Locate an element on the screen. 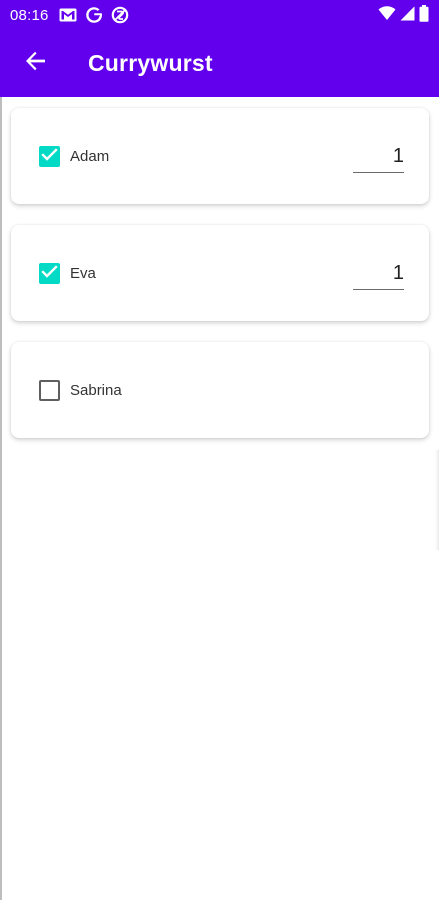 This screenshot has width=439, height=900. back-button is located at coordinates (36, 63).